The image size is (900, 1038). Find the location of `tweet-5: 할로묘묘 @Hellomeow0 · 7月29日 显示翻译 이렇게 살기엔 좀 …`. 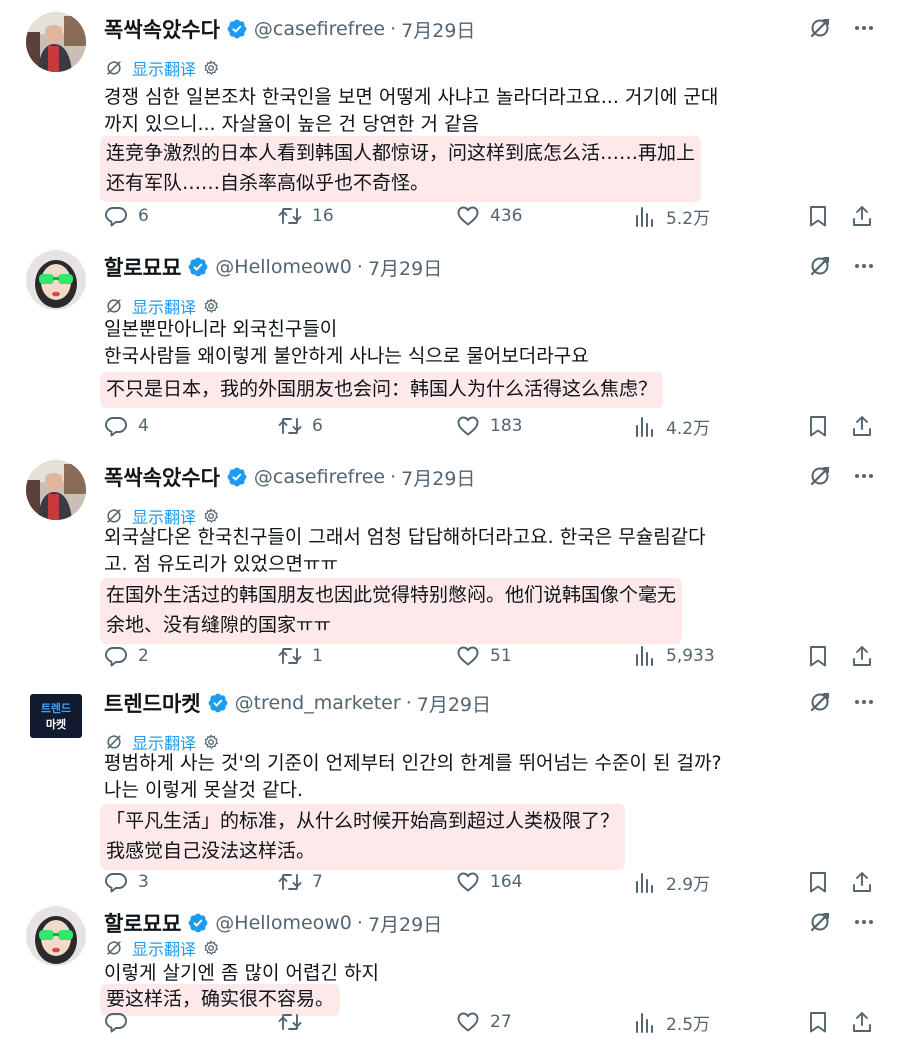

tweet-5: 할로묘묘 @Hellomeow0 · 7月29日 显示翻译 이렇게 살기엔 좀 … is located at coordinates (450, 972).